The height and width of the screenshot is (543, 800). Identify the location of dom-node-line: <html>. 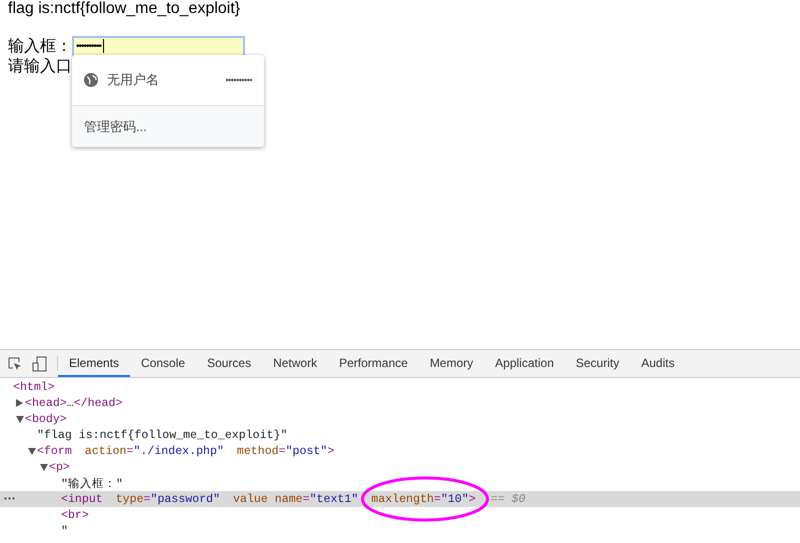
(34, 387).